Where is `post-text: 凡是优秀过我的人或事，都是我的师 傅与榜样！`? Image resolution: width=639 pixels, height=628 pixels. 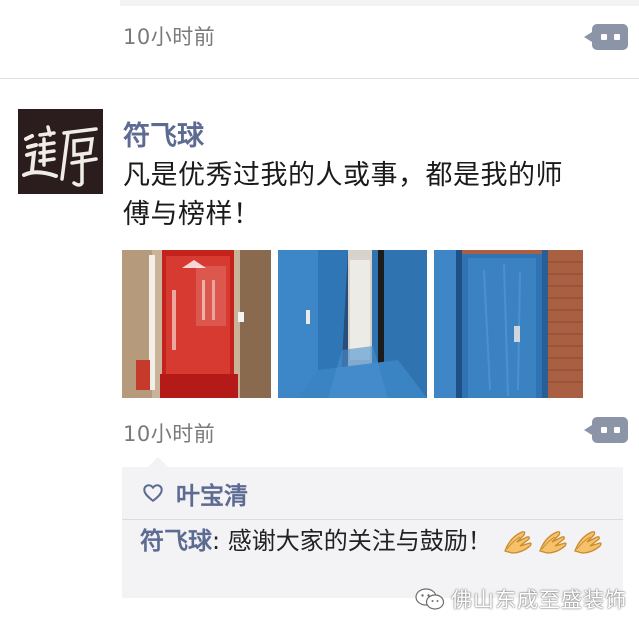
post-text: 凡是优秀过我的人或事，都是我的师 傅与榜样！ is located at coordinates (373, 195).